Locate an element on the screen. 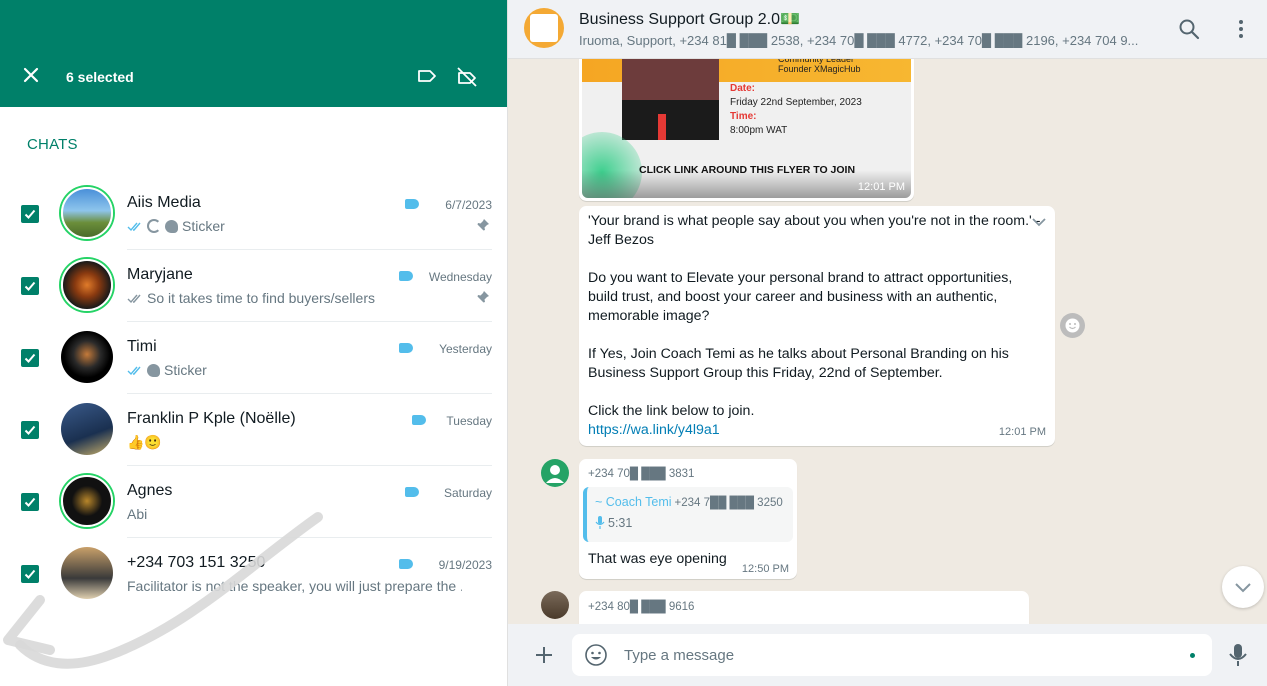 The image size is (1267, 686). chat-name: +234 703 151 3250 is located at coordinates (196, 562).